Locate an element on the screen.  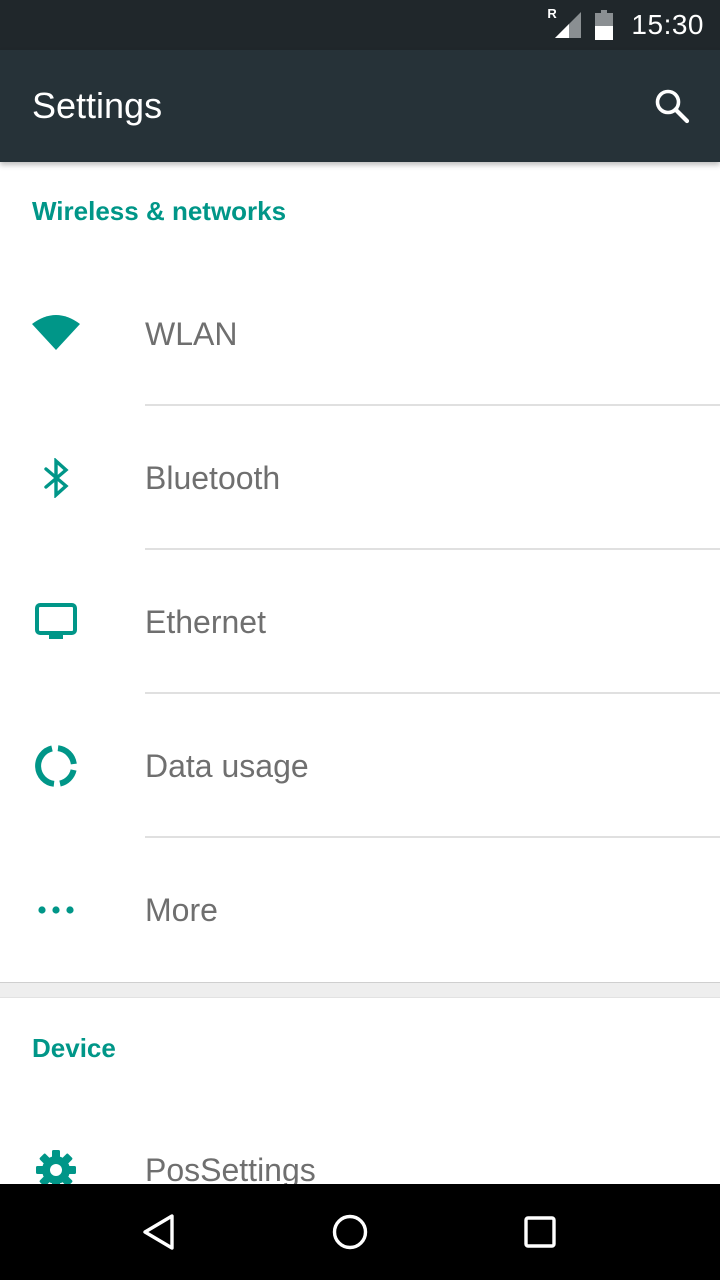
status-time: 15:30 is located at coordinates (667, 24).